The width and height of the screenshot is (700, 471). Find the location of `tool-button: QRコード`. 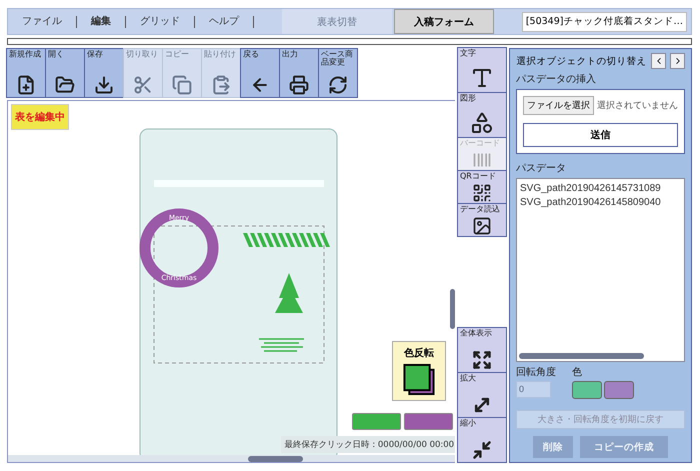

tool-button: QRコード is located at coordinates (482, 187).